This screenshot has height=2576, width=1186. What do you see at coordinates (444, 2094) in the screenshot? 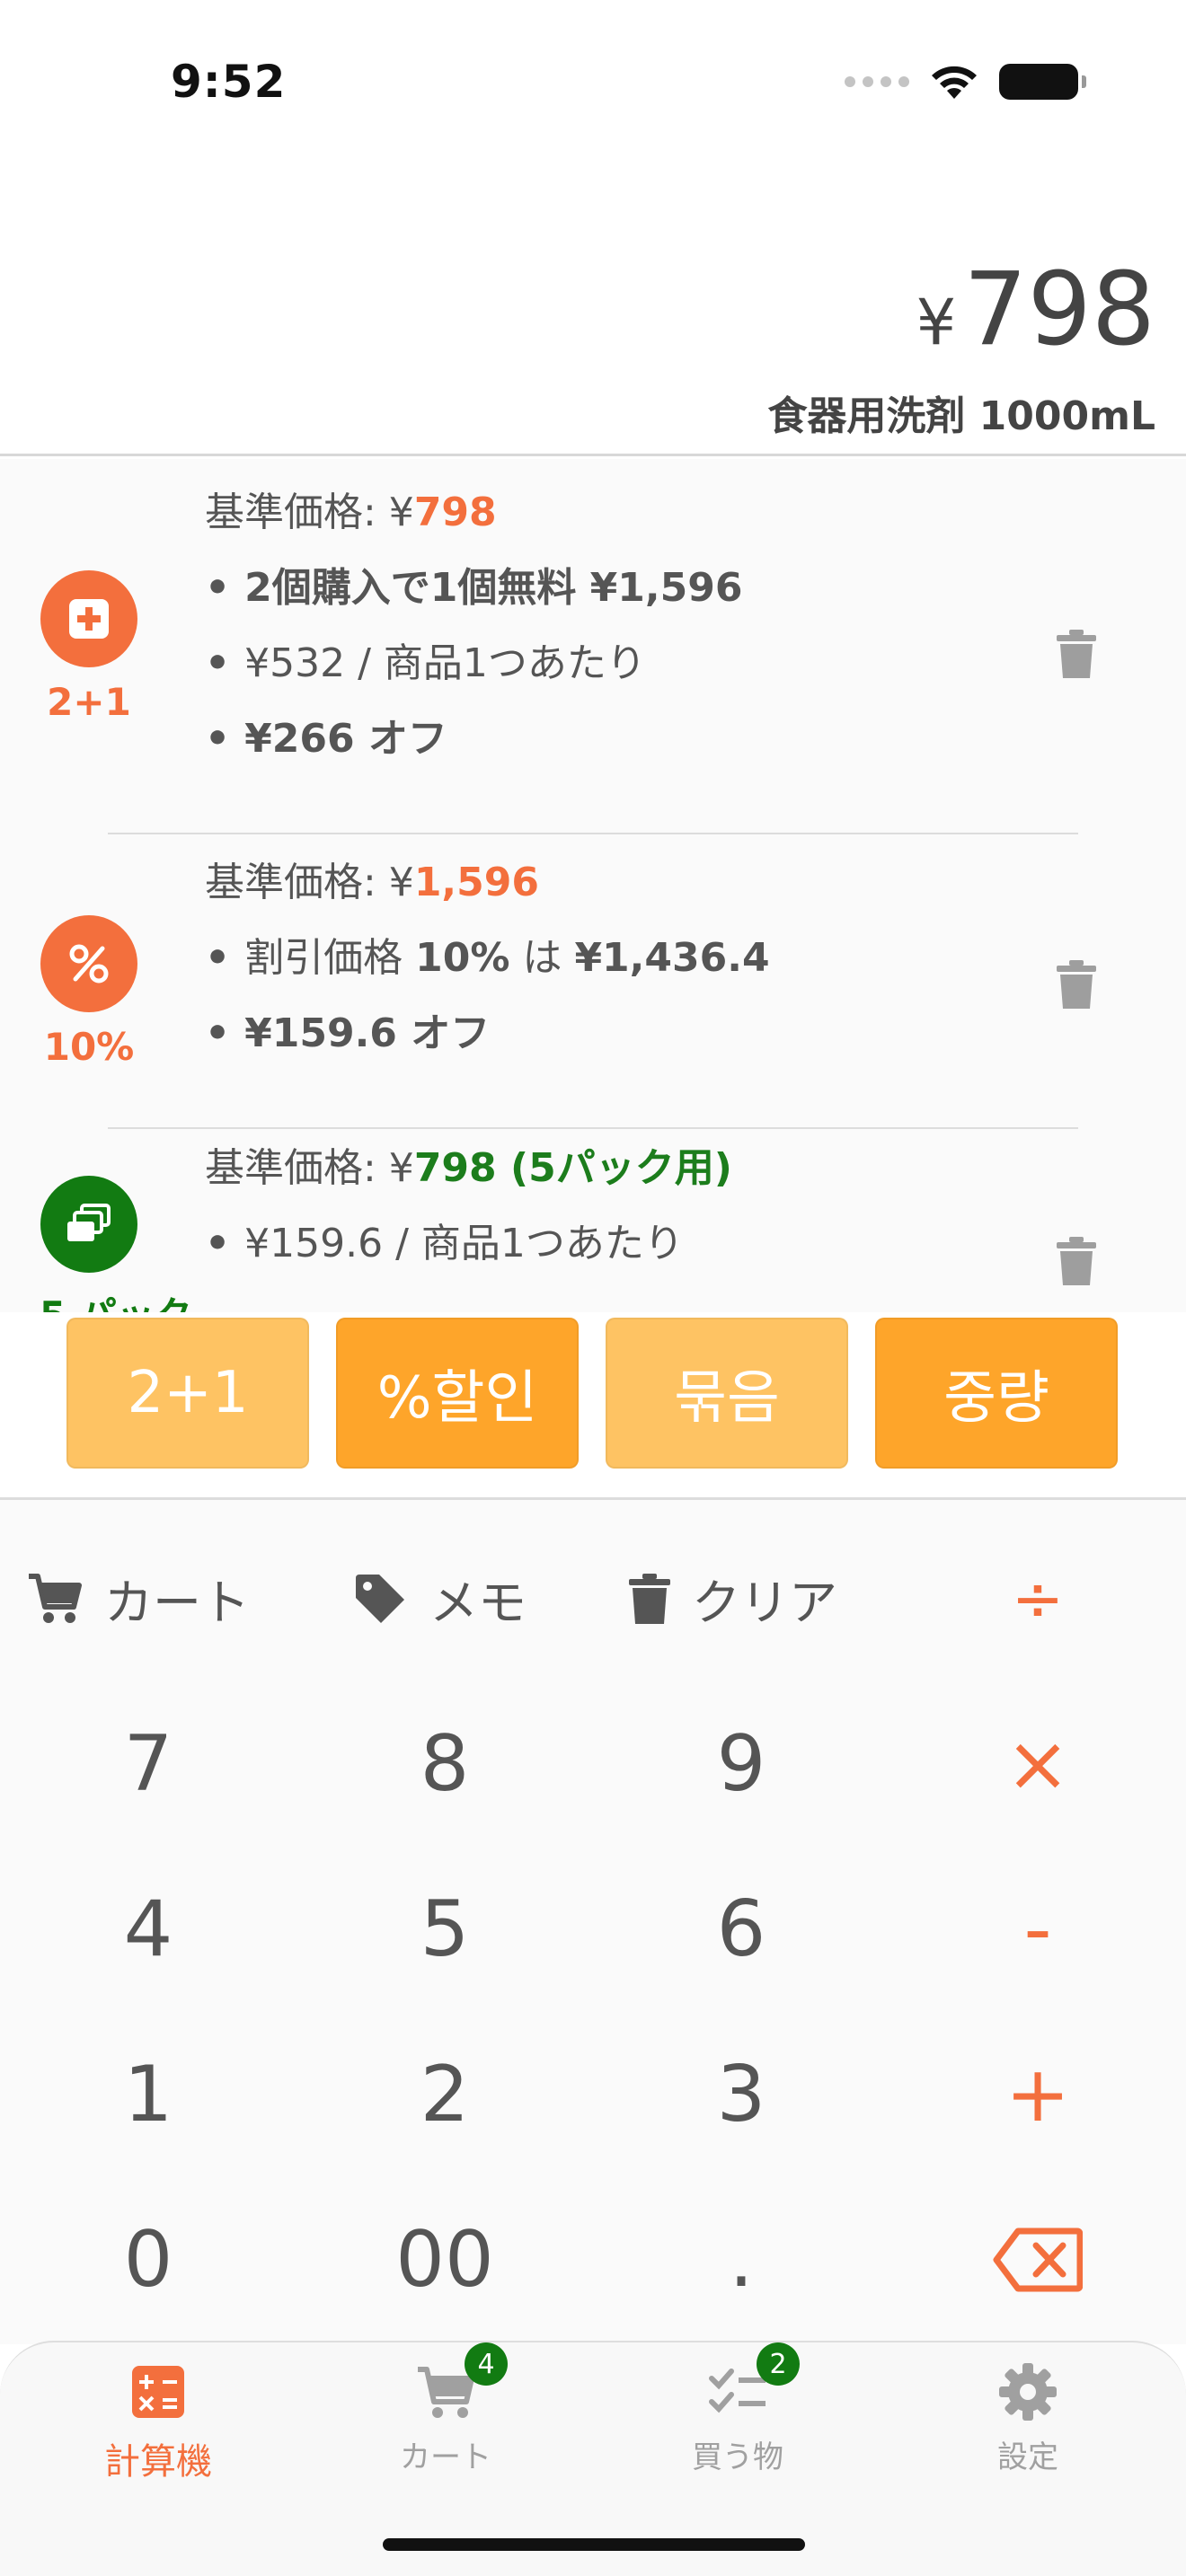
I see `key-2: 2` at bounding box center [444, 2094].